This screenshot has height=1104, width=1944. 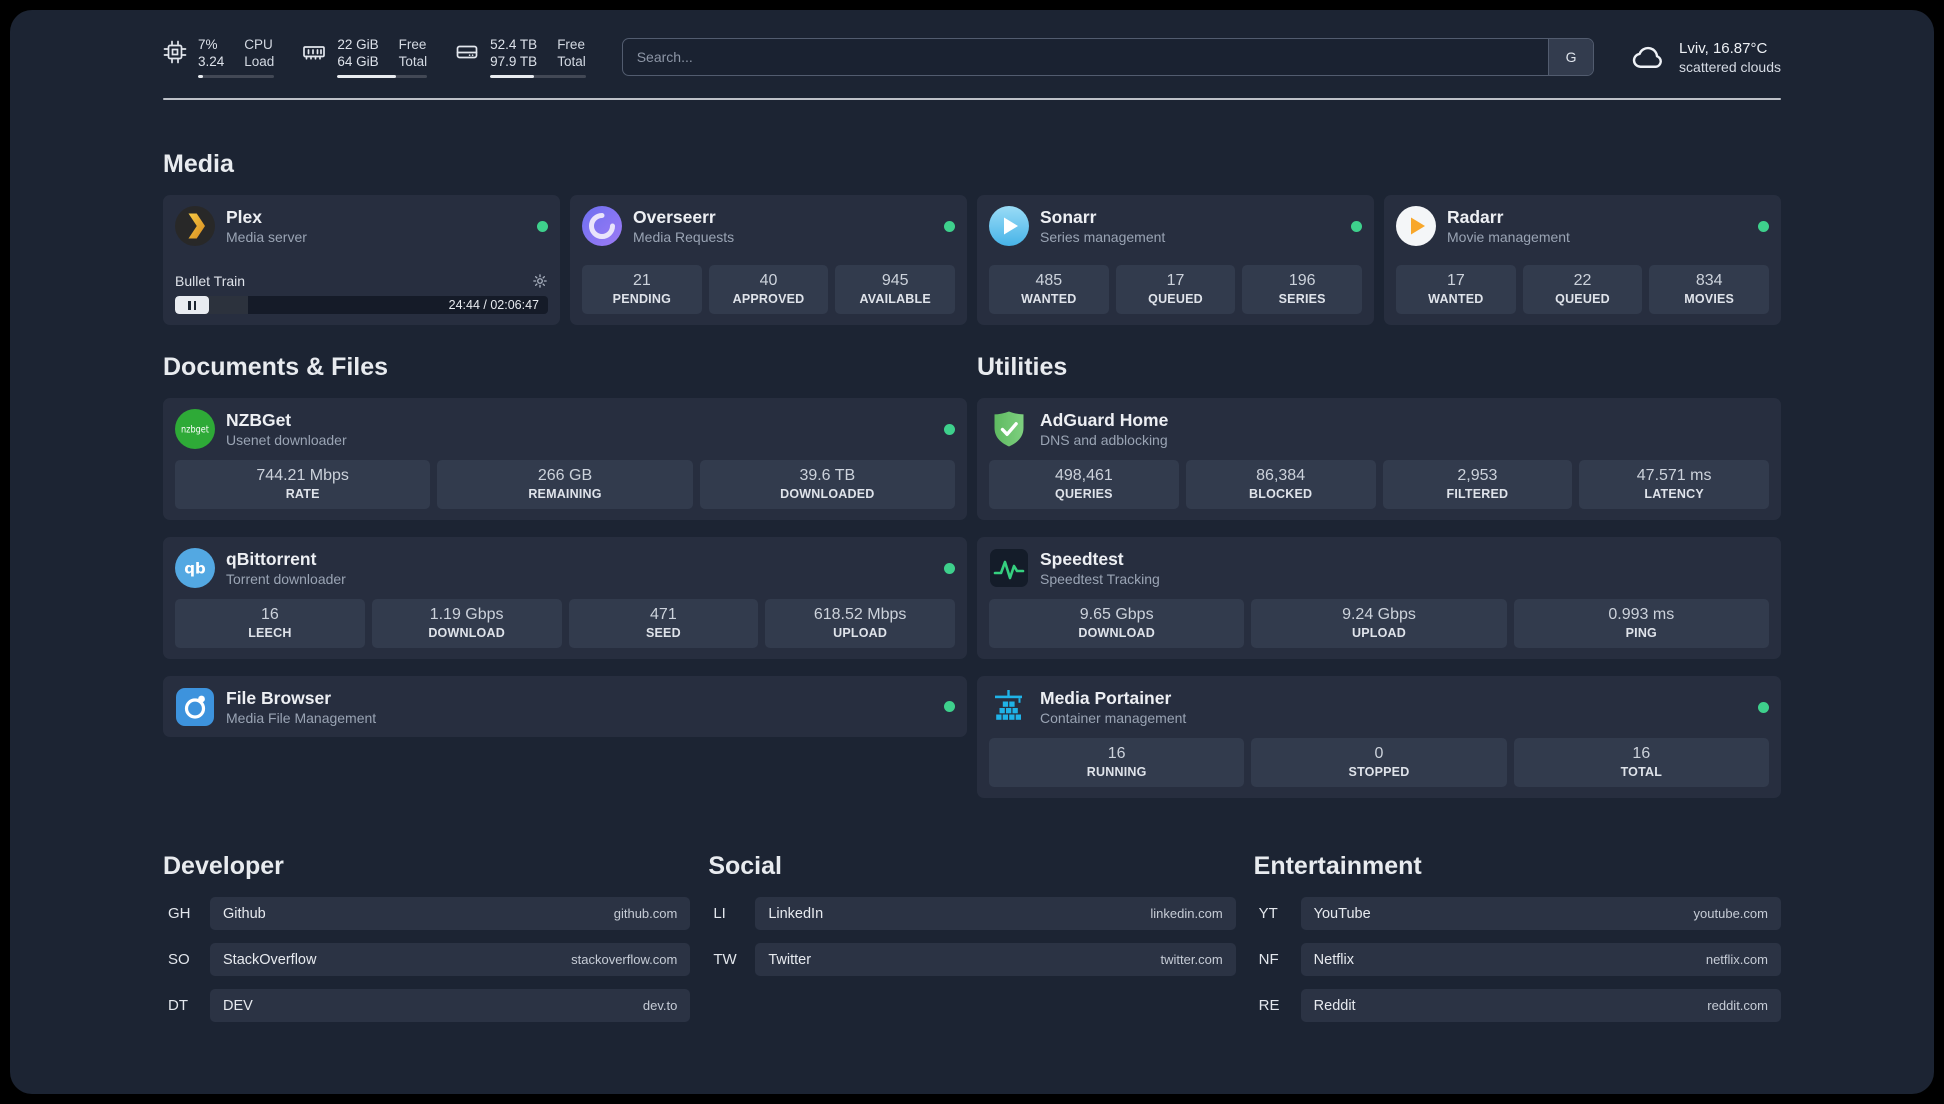 I want to click on bookmark-name: Reddit, so click(x=1334, y=1005).